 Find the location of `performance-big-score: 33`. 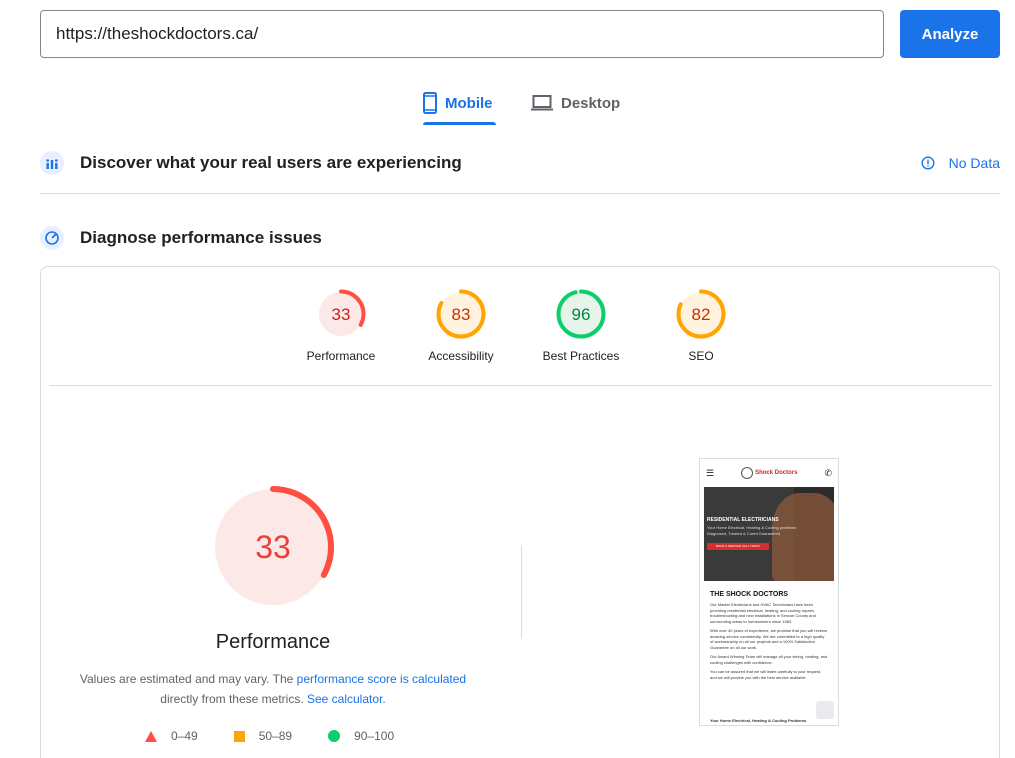

performance-big-score: 33 is located at coordinates (273, 547).